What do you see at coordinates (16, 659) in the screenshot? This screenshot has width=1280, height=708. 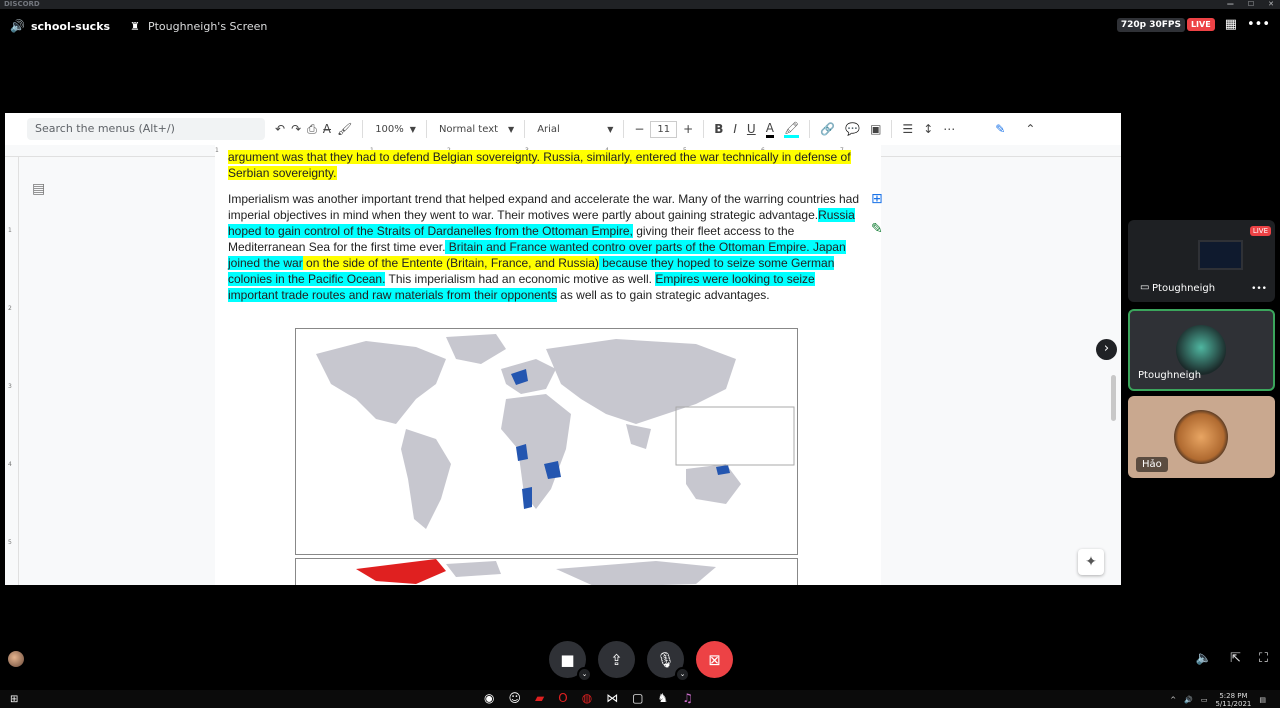 I see `avatar` at bounding box center [16, 659].